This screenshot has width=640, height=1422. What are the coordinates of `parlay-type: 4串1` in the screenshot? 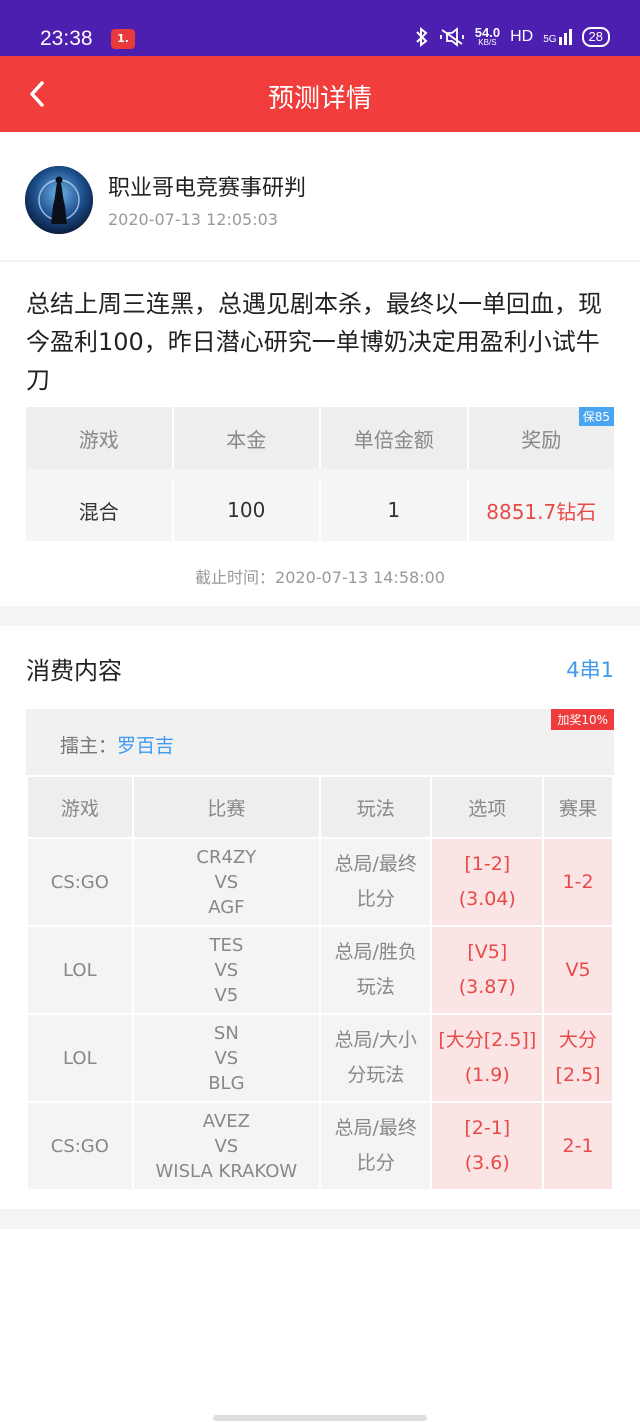 It's located at (590, 670).